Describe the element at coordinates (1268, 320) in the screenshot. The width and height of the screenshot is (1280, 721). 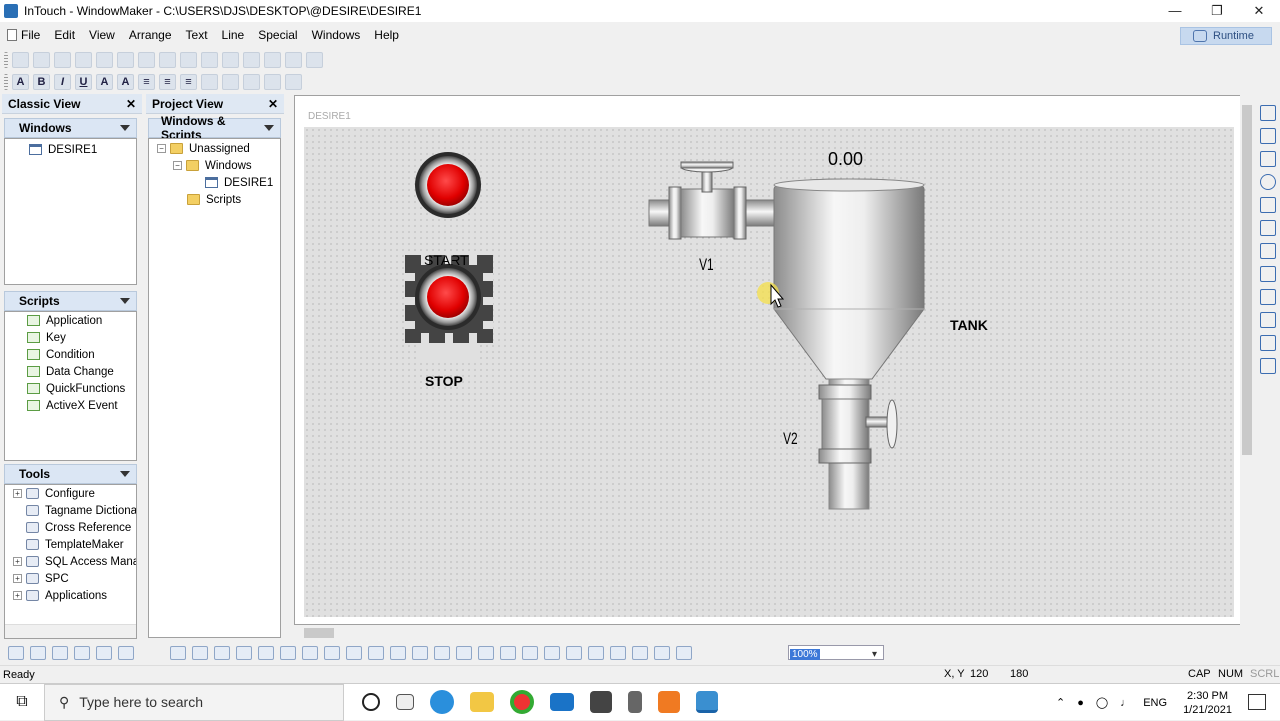
I see `bitmap-tool-icon` at that location.